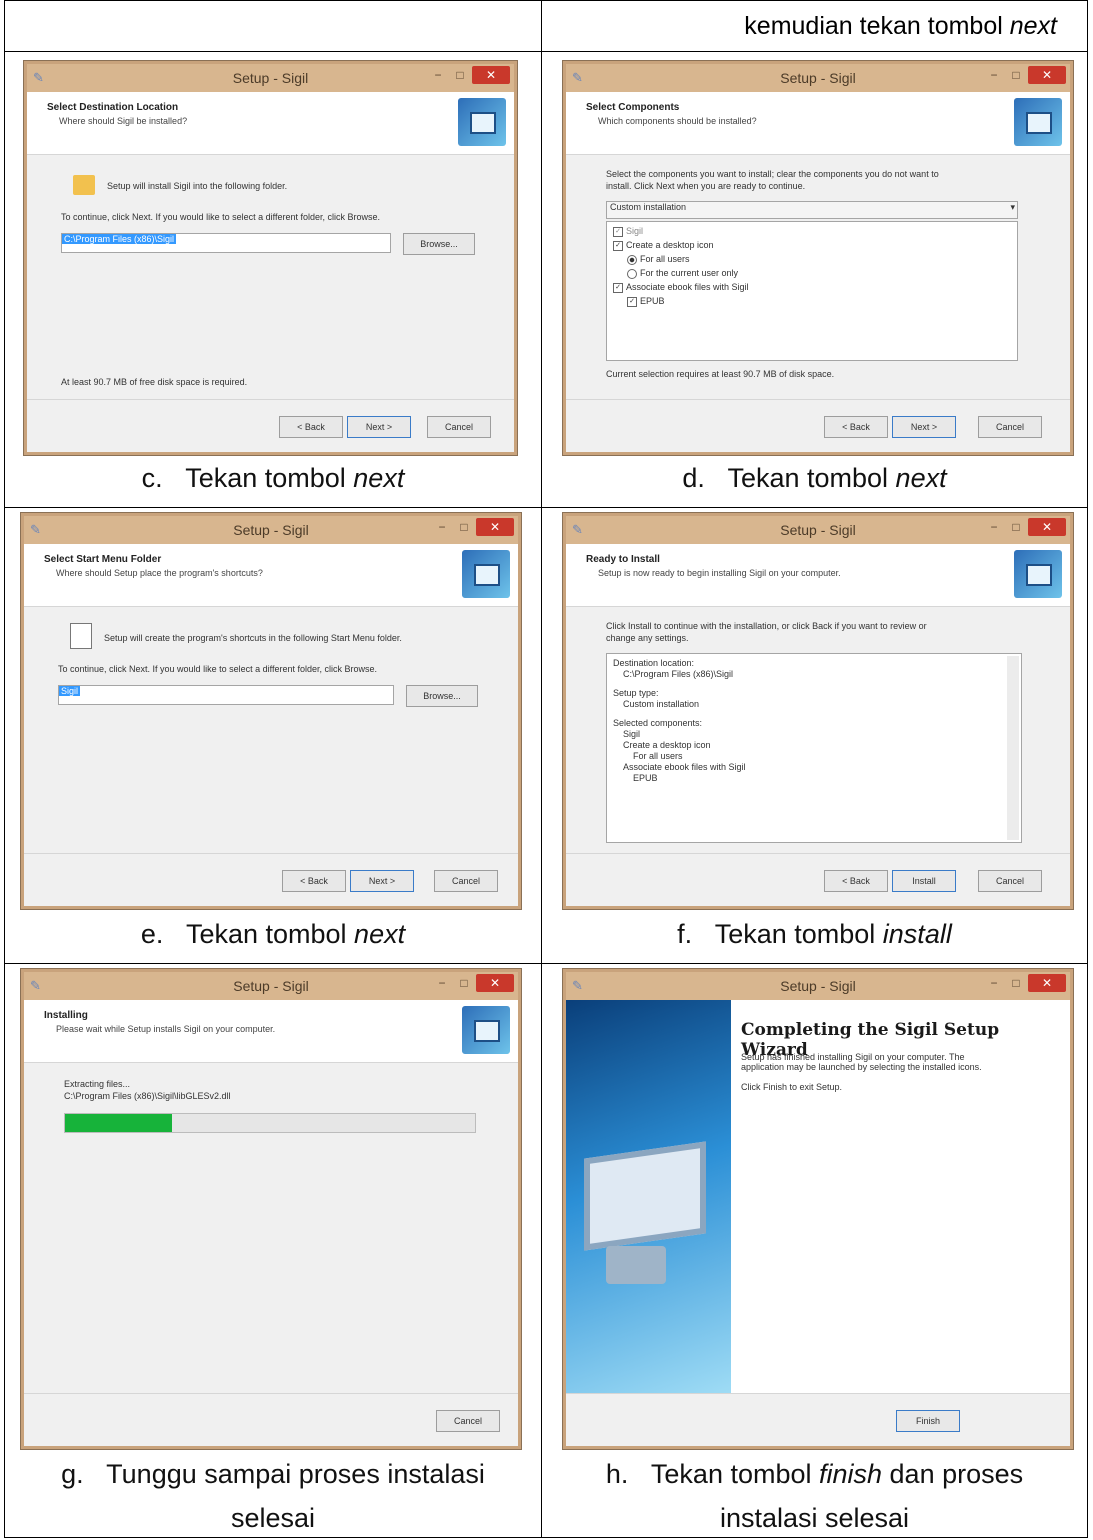 The width and height of the screenshot is (1093, 1540). I want to click on summary-line: Destination location:, so click(654, 663).